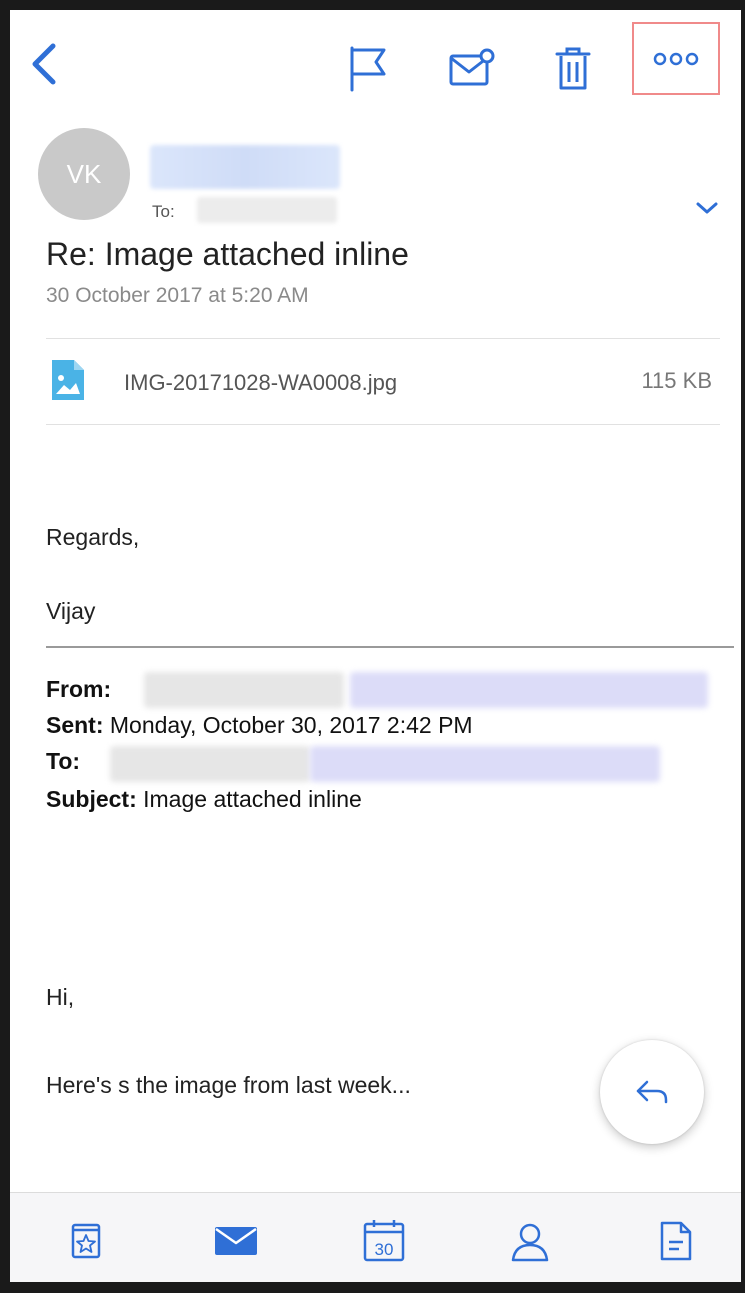 The image size is (745, 1293). I want to click on quoted-subject-line: Subject: Image attached inline, so click(204, 799).